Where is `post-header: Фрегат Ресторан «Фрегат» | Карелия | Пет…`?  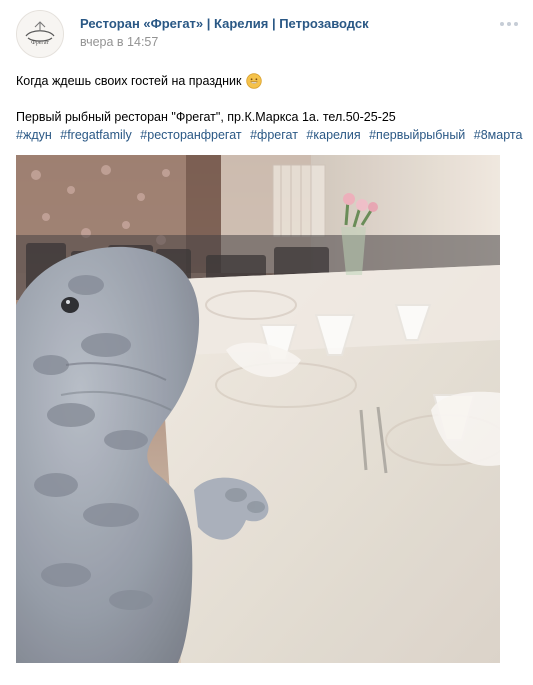
post-header: Фрегат Ресторан «Фрегат» | Карелия | Пет… is located at coordinates (266, 32).